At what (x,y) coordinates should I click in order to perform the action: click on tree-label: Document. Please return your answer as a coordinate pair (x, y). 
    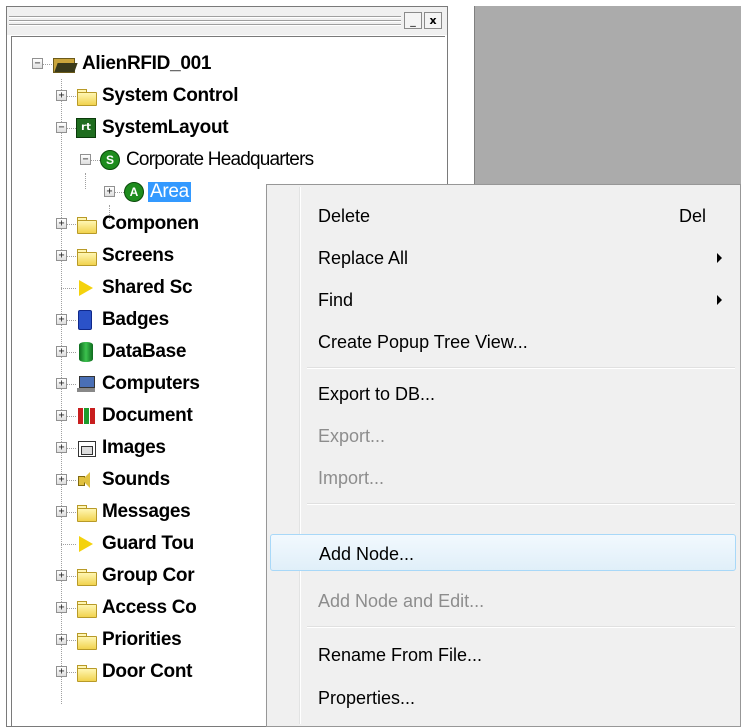
    Looking at the image, I should click on (147, 415).